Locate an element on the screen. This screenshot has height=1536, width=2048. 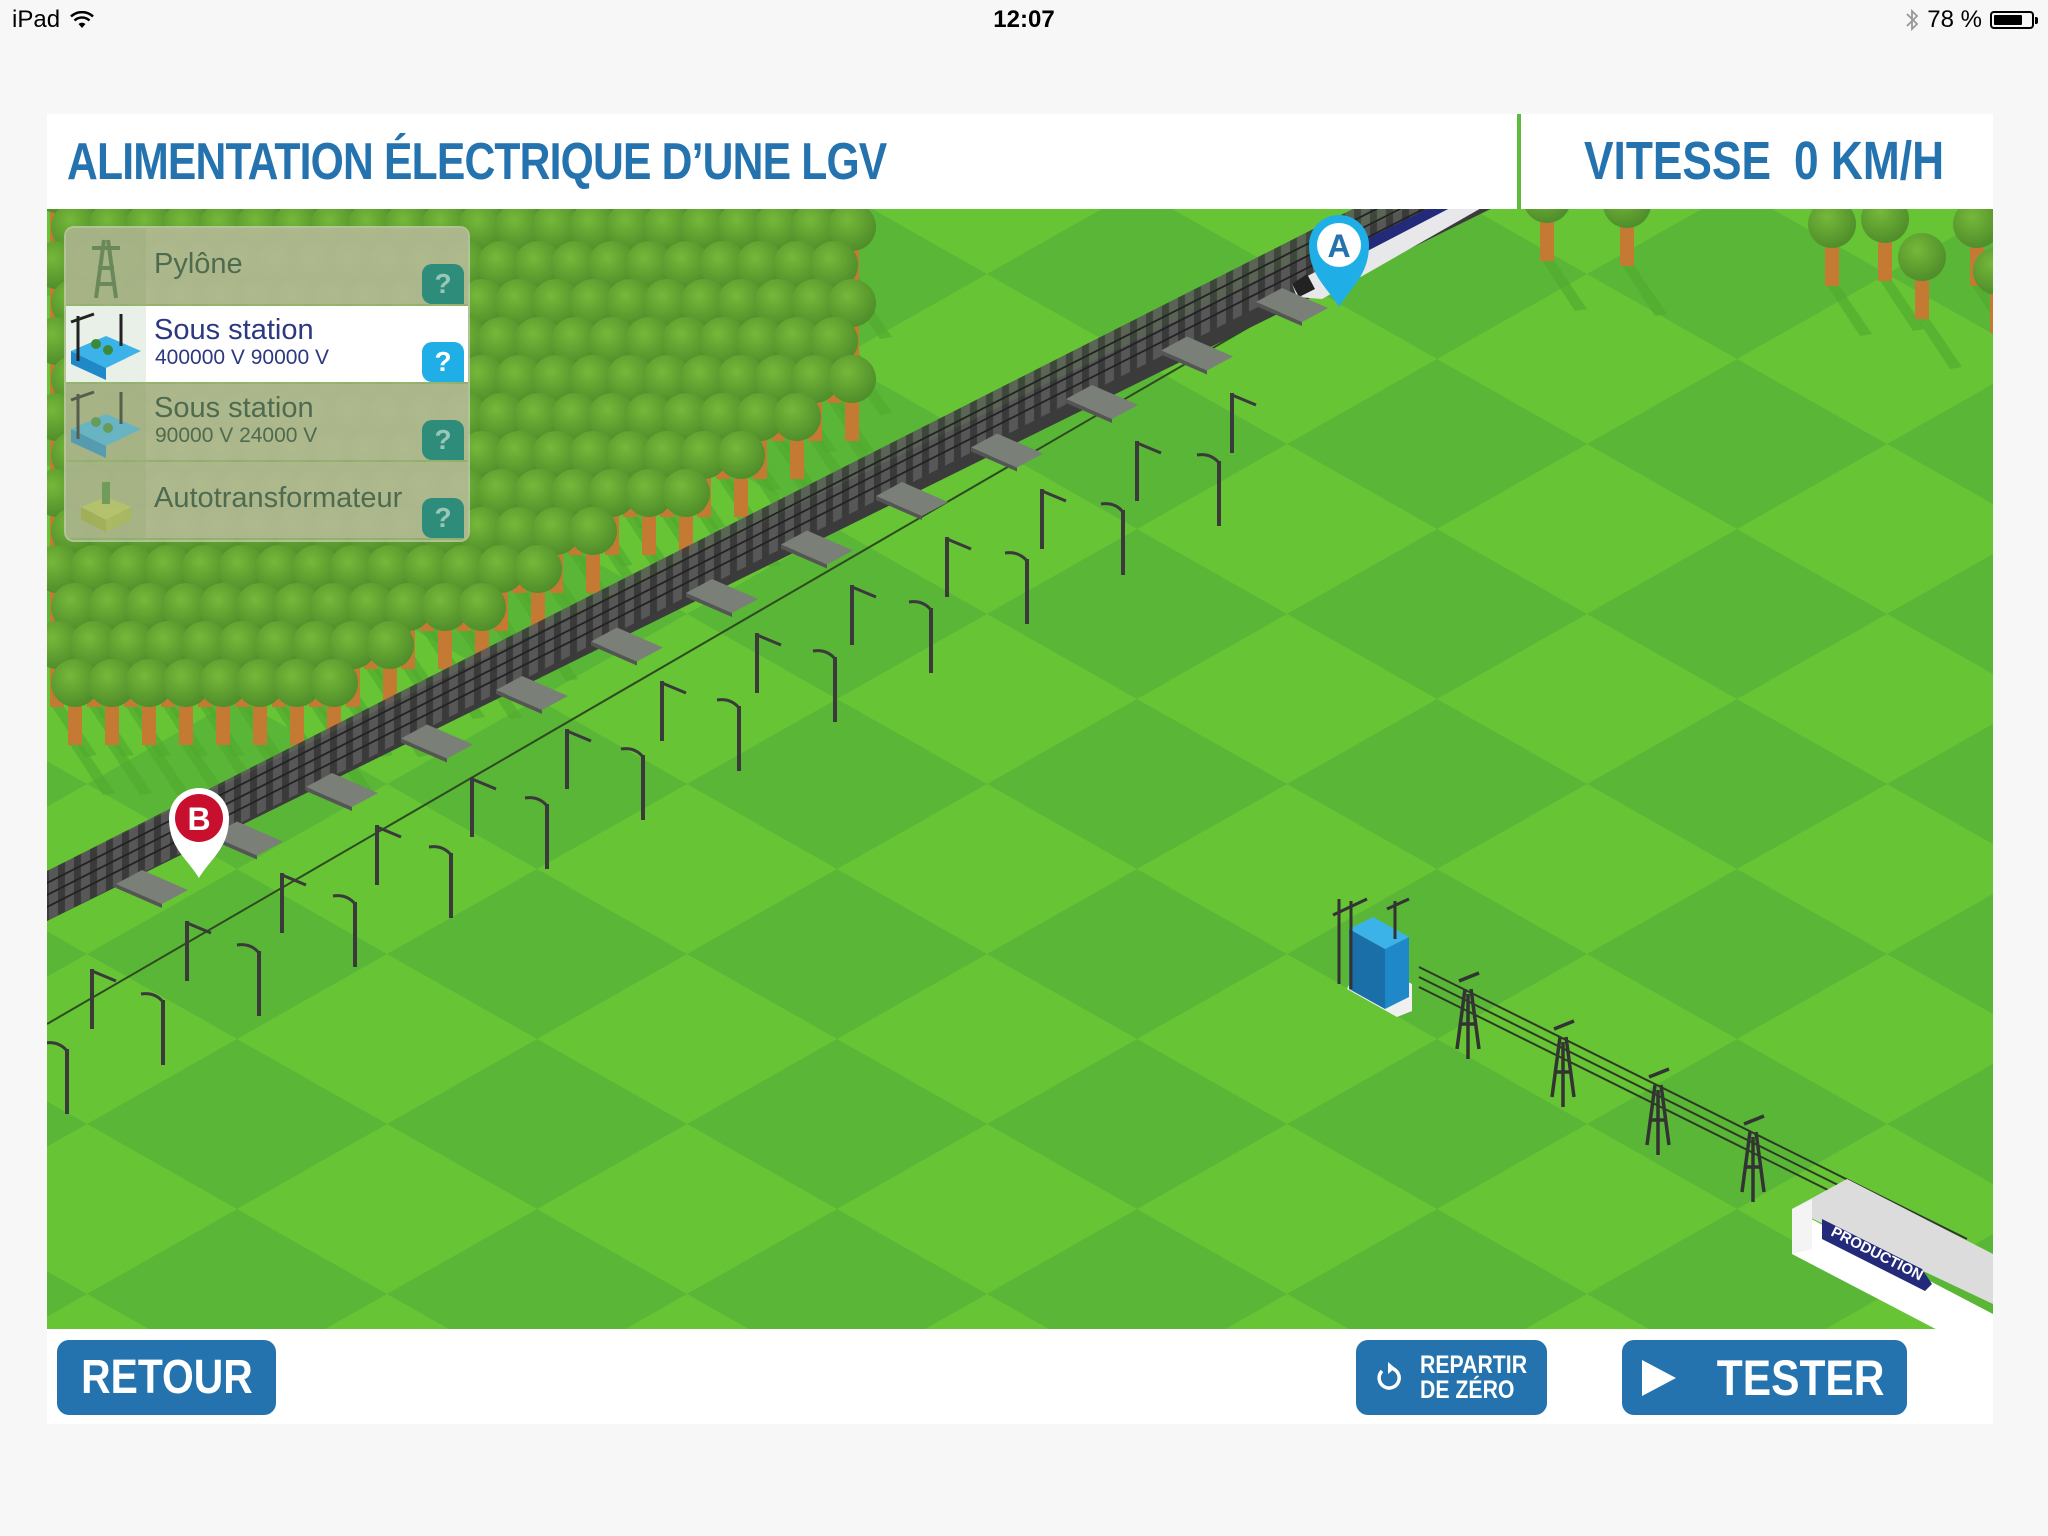
battery-icon is located at coordinates (2014, 20).